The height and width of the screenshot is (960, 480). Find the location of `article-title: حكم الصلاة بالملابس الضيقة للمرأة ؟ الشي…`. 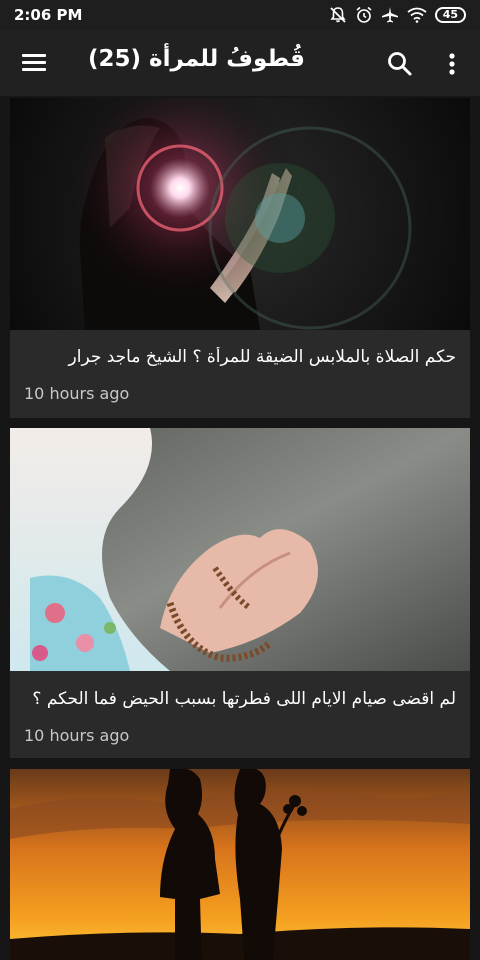

article-title: حكم الصلاة بالملابس الضيقة للمرأة ؟ الشي… is located at coordinates (262, 357).